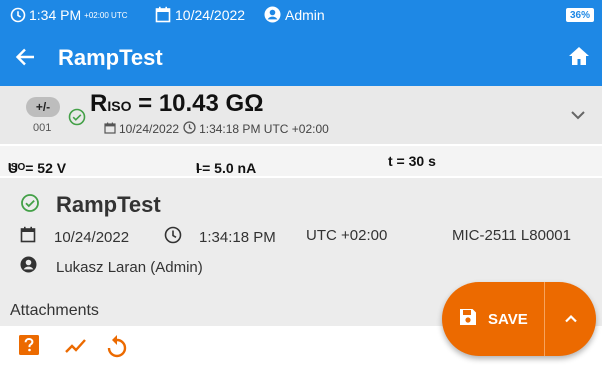 The width and height of the screenshot is (602, 368). I want to click on result-time: 1:34:18 PM, so click(230, 129).